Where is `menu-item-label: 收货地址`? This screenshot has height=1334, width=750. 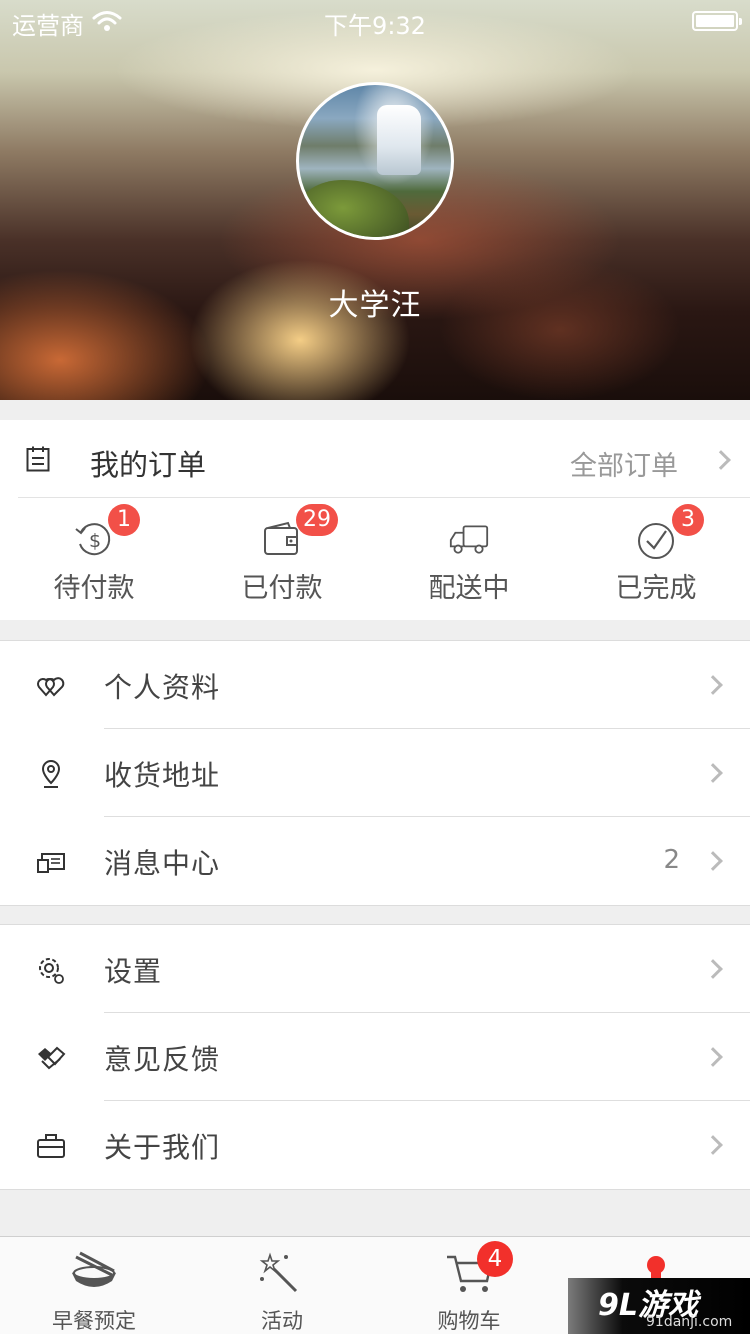
menu-item-label: 收货地址 is located at coordinates (162, 775).